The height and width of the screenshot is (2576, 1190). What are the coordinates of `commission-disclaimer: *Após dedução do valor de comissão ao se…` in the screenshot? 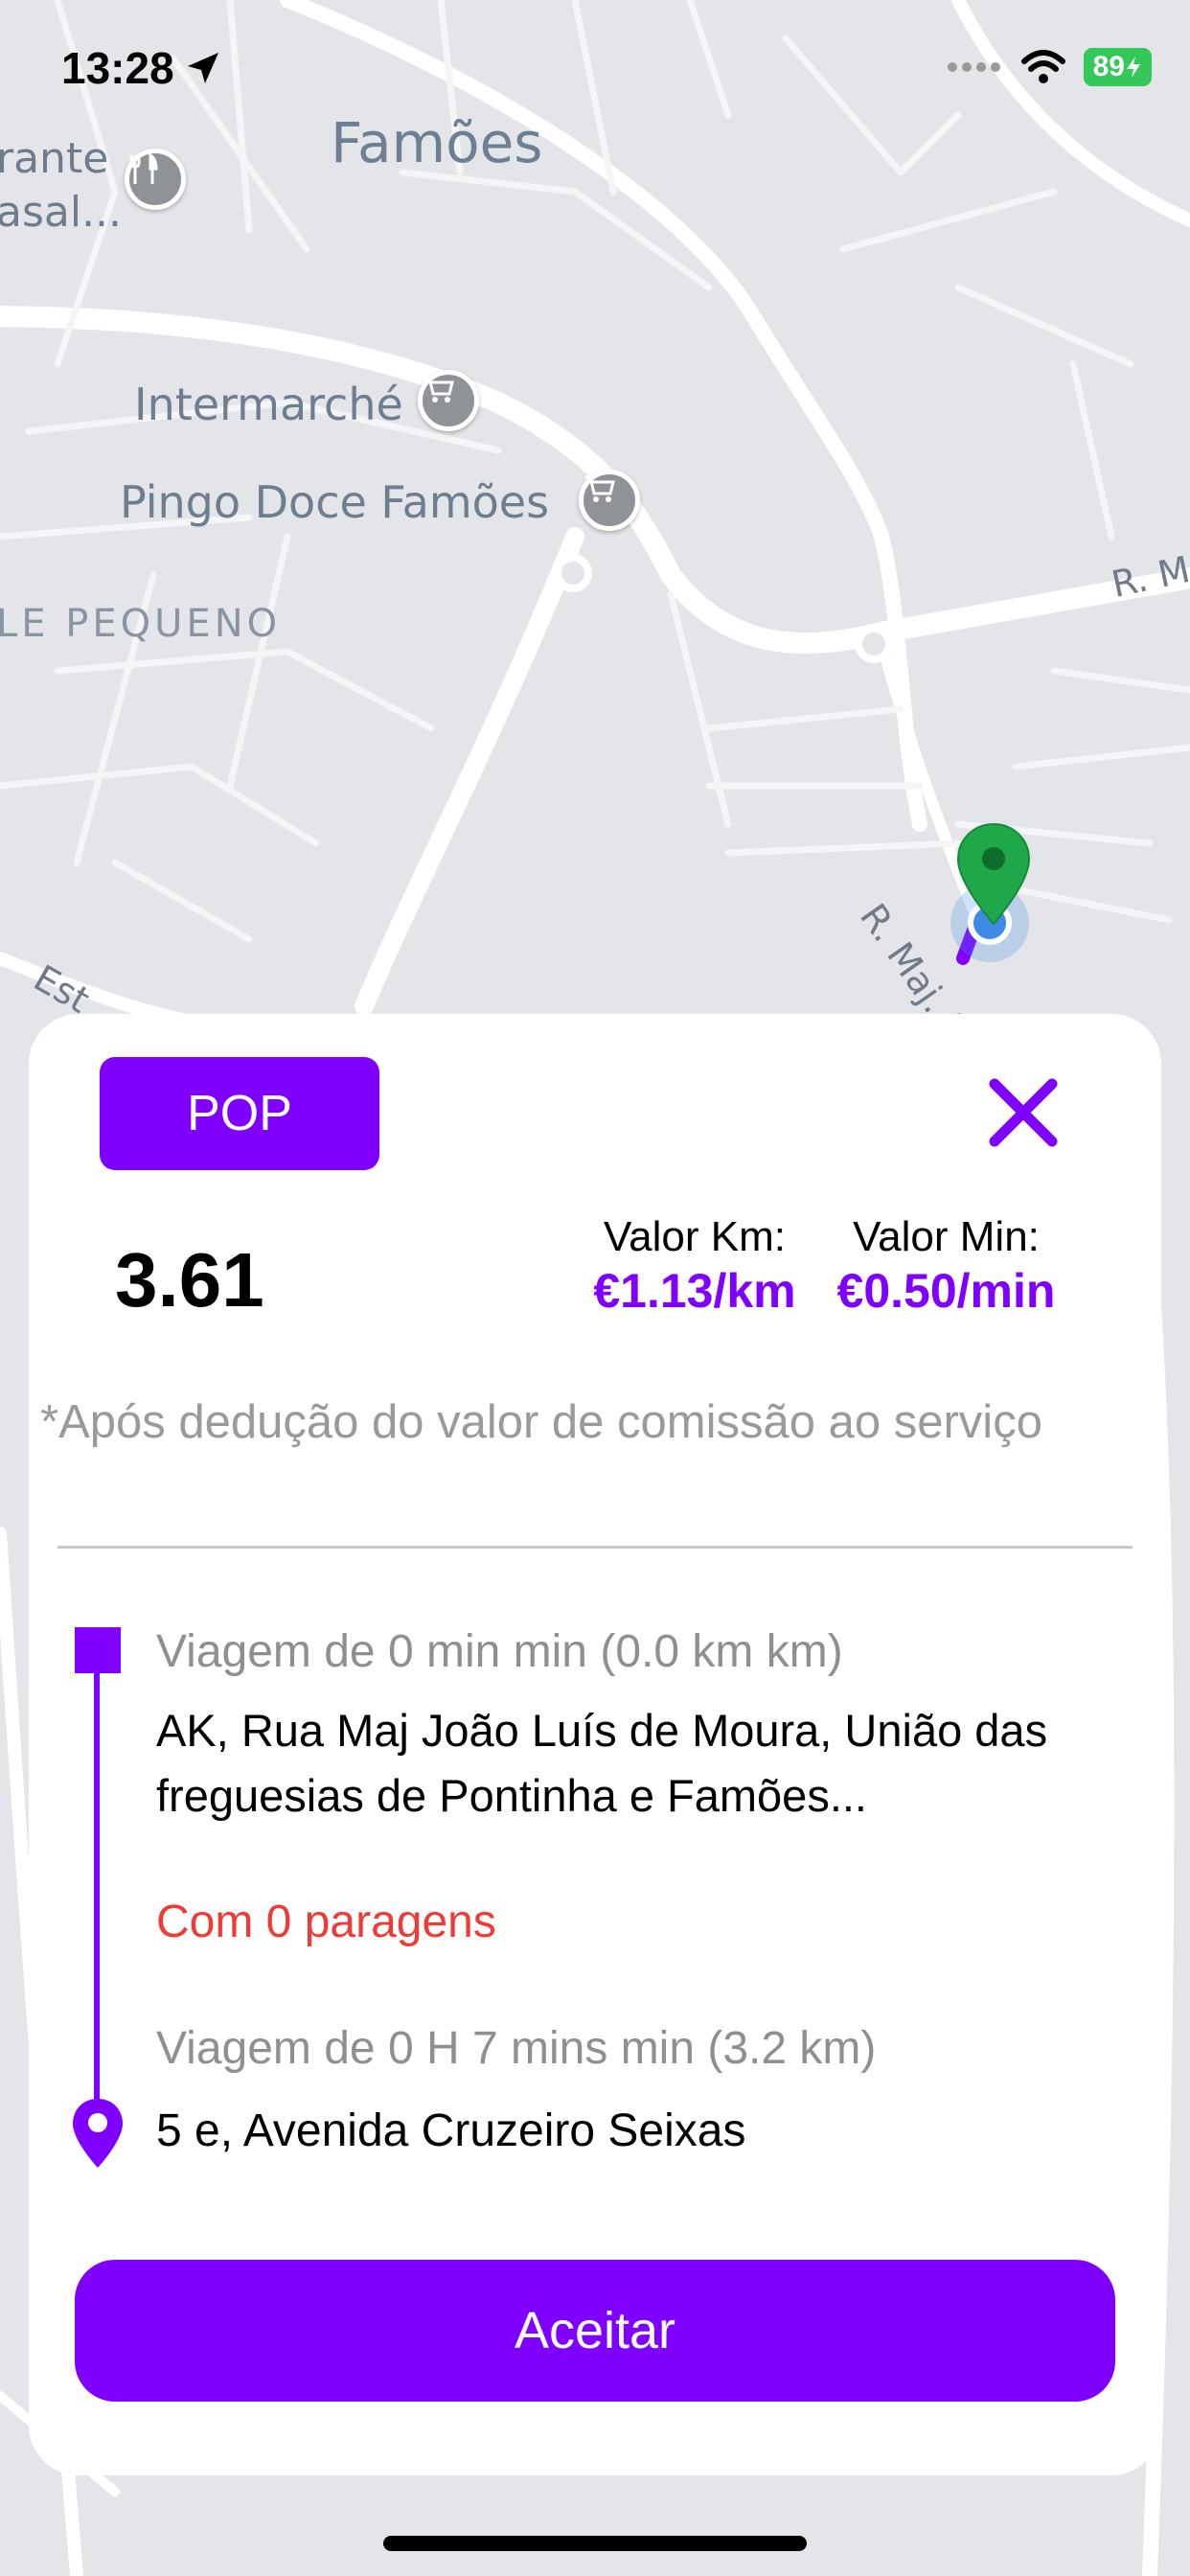 It's located at (541, 1422).